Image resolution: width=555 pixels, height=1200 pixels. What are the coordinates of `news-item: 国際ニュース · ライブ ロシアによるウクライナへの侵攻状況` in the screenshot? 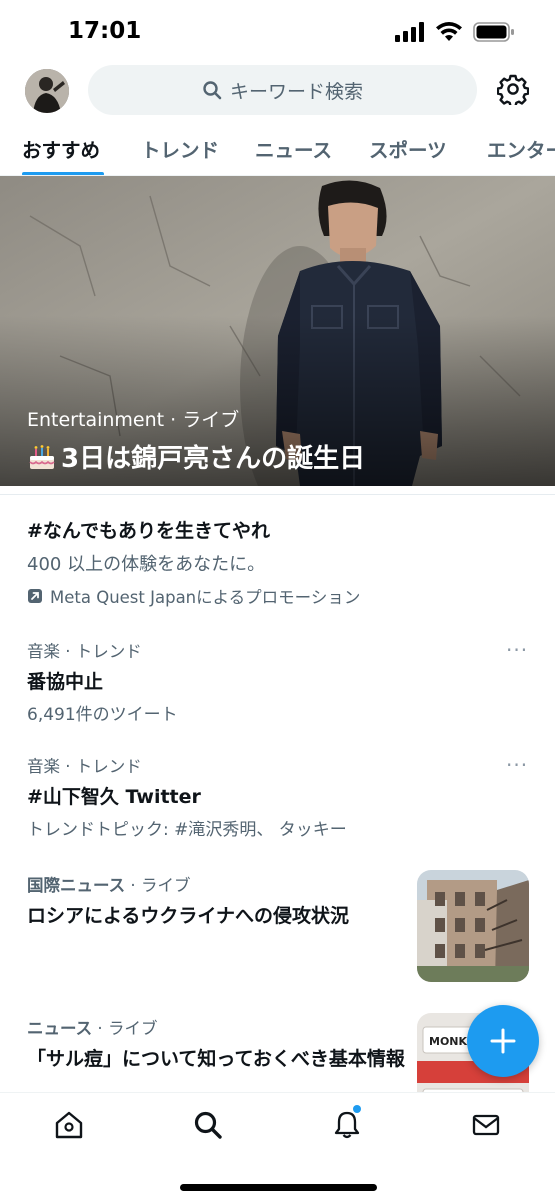 It's located at (217, 901).